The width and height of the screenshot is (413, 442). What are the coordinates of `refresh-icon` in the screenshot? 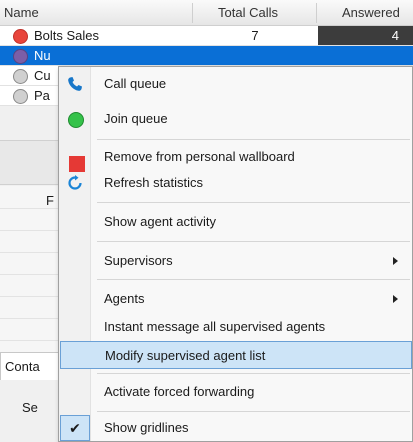 It's located at (75, 183).